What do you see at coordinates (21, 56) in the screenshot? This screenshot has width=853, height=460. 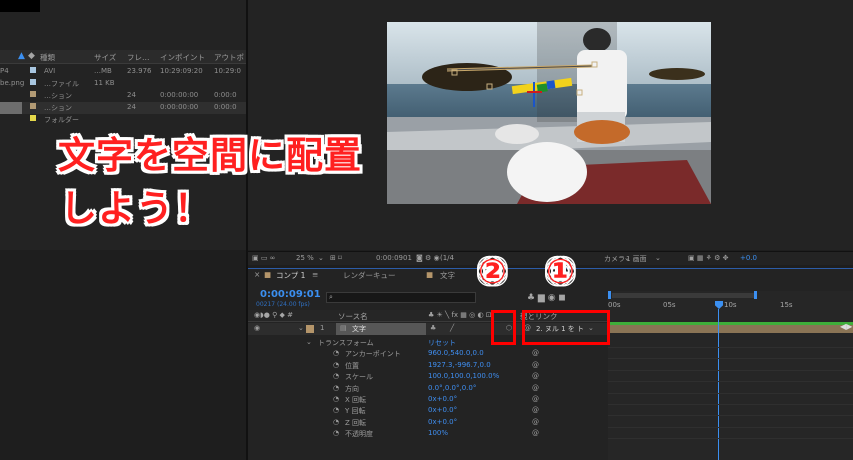 I see `sort-arrow-icon: ▲` at bounding box center [21, 56].